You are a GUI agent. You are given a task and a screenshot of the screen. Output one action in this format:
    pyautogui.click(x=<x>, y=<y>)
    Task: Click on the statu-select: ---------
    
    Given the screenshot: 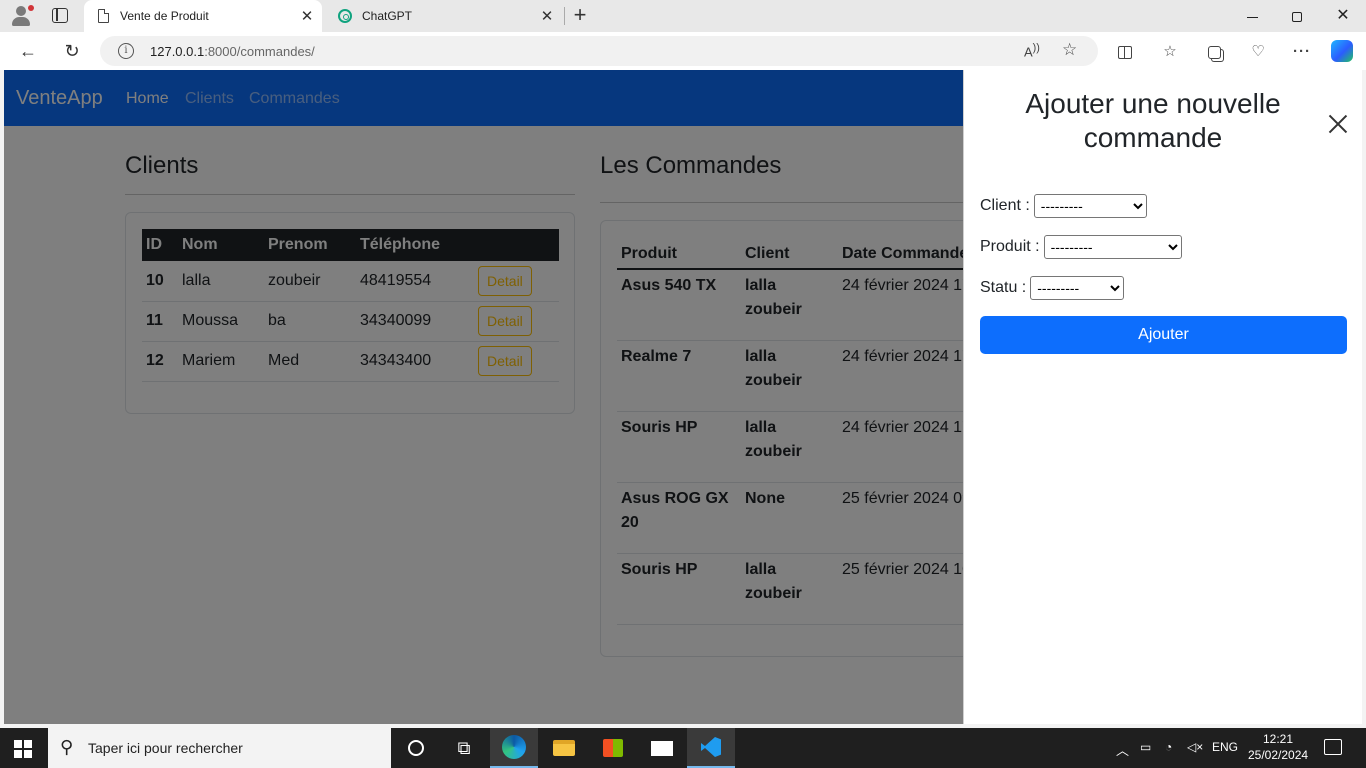 What is the action you would take?
    pyautogui.click(x=1077, y=288)
    